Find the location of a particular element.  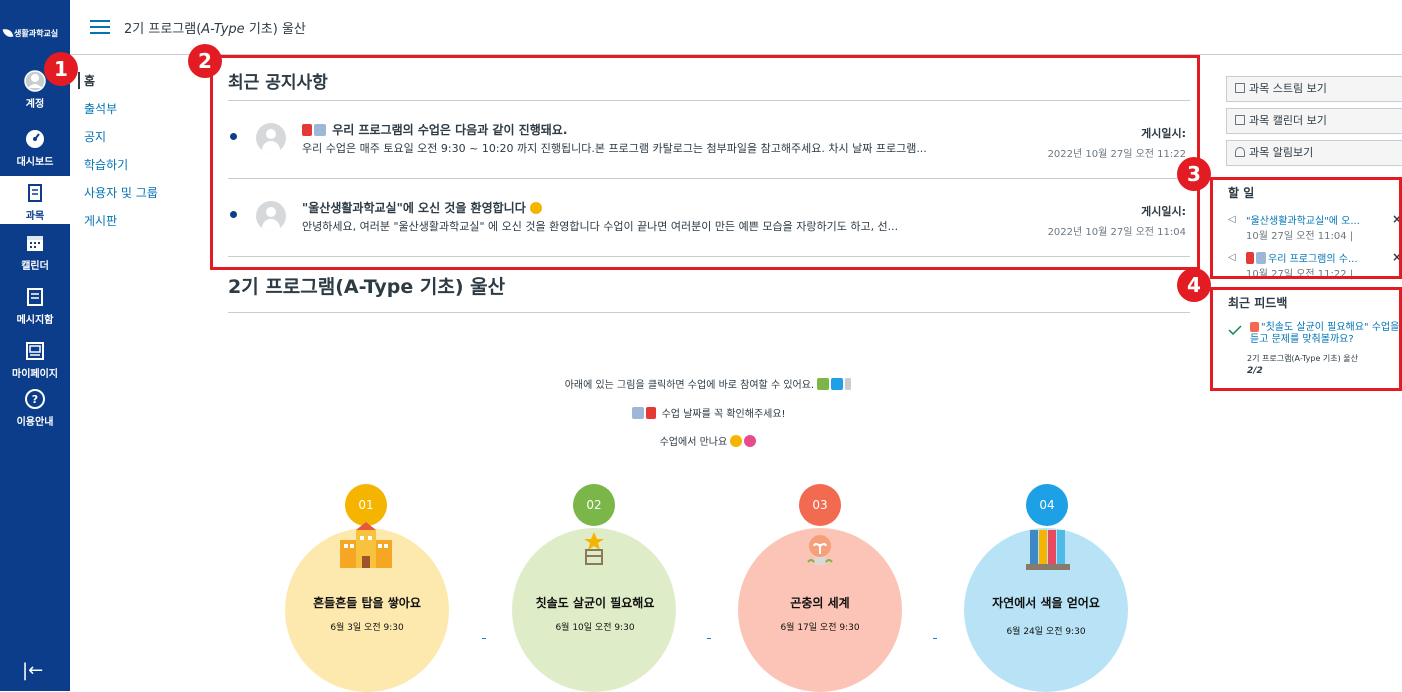

nav-courses-label: 과목 is located at coordinates (35, 216).